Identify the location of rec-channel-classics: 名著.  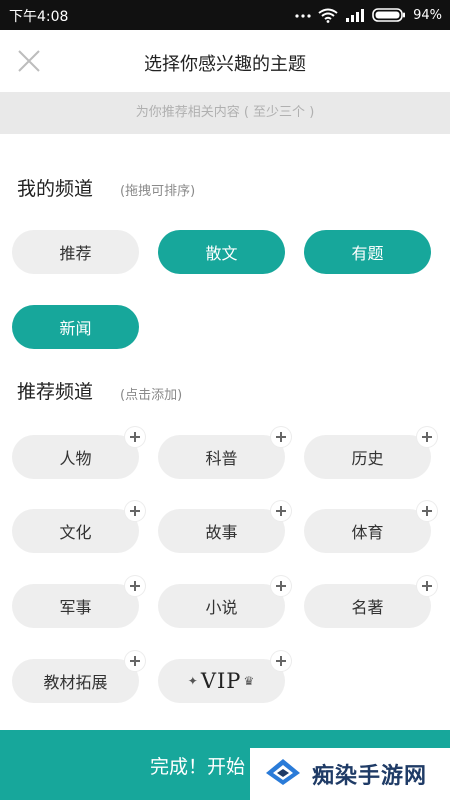
(370, 602).